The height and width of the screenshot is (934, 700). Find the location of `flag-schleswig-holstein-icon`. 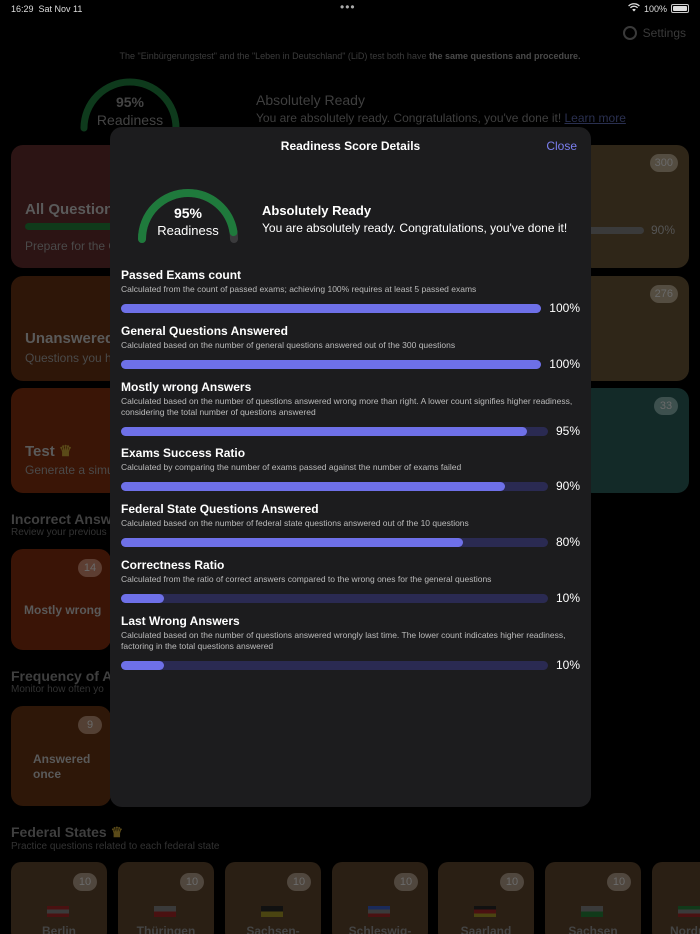

flag-schleswig-holstein-icon is located at coordinates (379, 911).